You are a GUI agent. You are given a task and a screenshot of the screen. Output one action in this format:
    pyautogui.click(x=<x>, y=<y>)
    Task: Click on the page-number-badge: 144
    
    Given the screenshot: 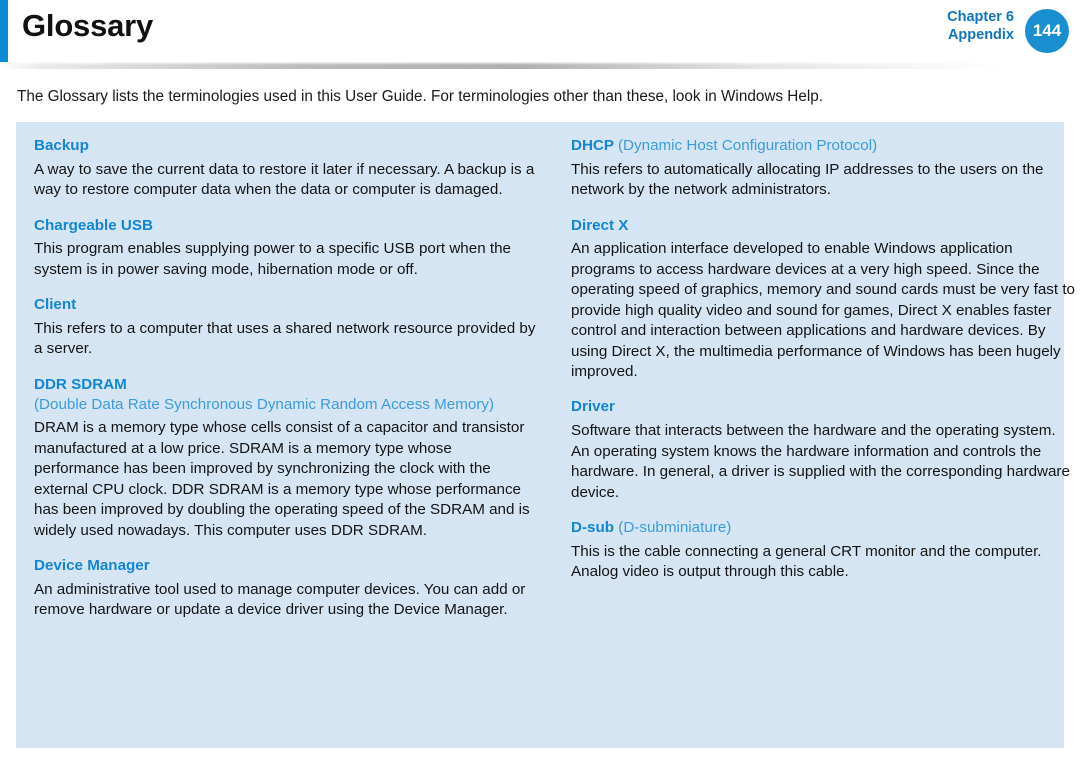 What is the action you would take?
    pyautogui.click(x=1047, y=31)
    